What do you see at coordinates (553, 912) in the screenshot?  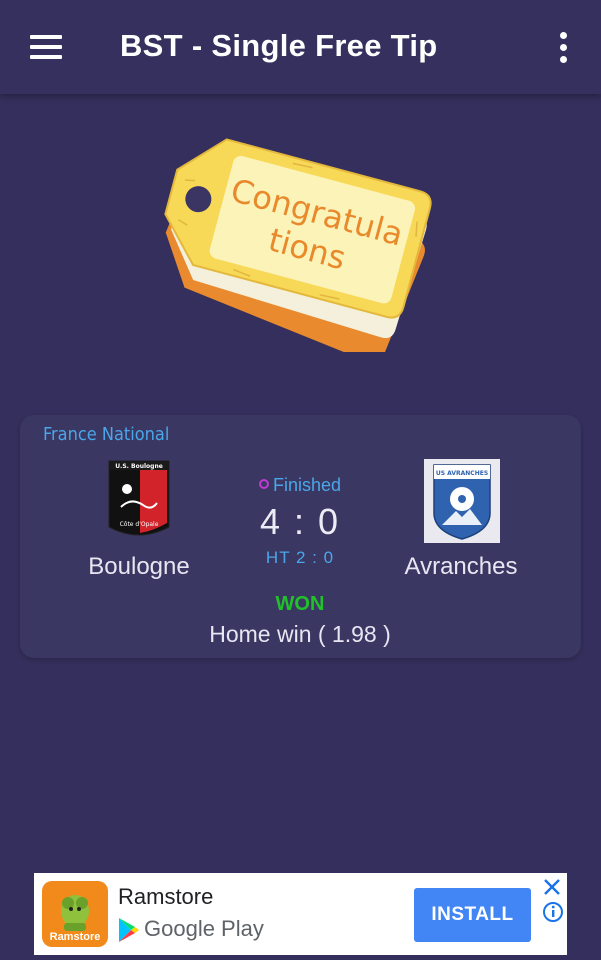 I see `info-icon` at bounding box center [553, 912].